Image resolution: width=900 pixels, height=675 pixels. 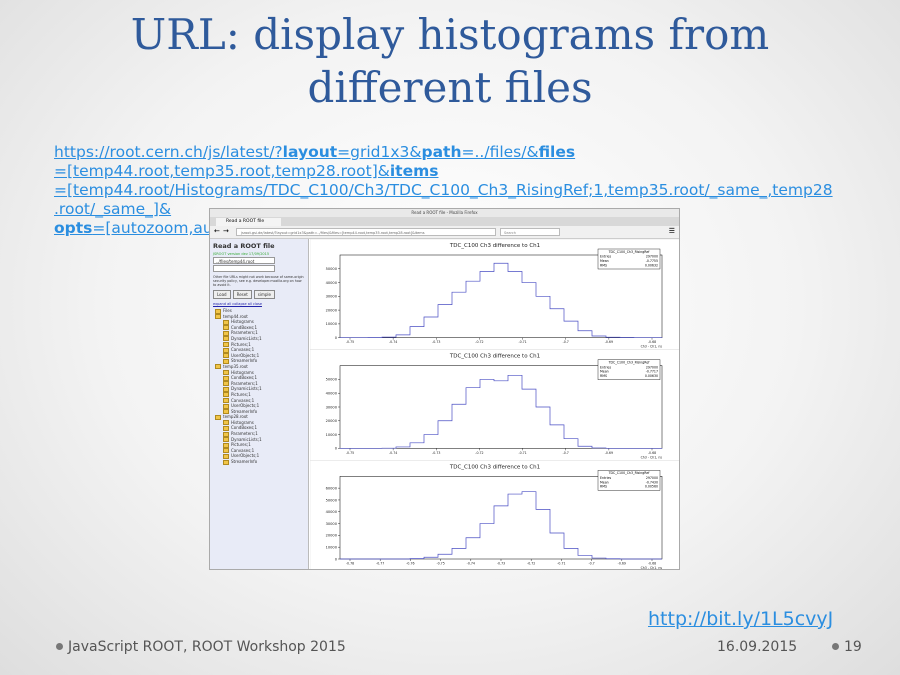 I want to click on x-tick-label: -0.7, so click(x=566, y=342).